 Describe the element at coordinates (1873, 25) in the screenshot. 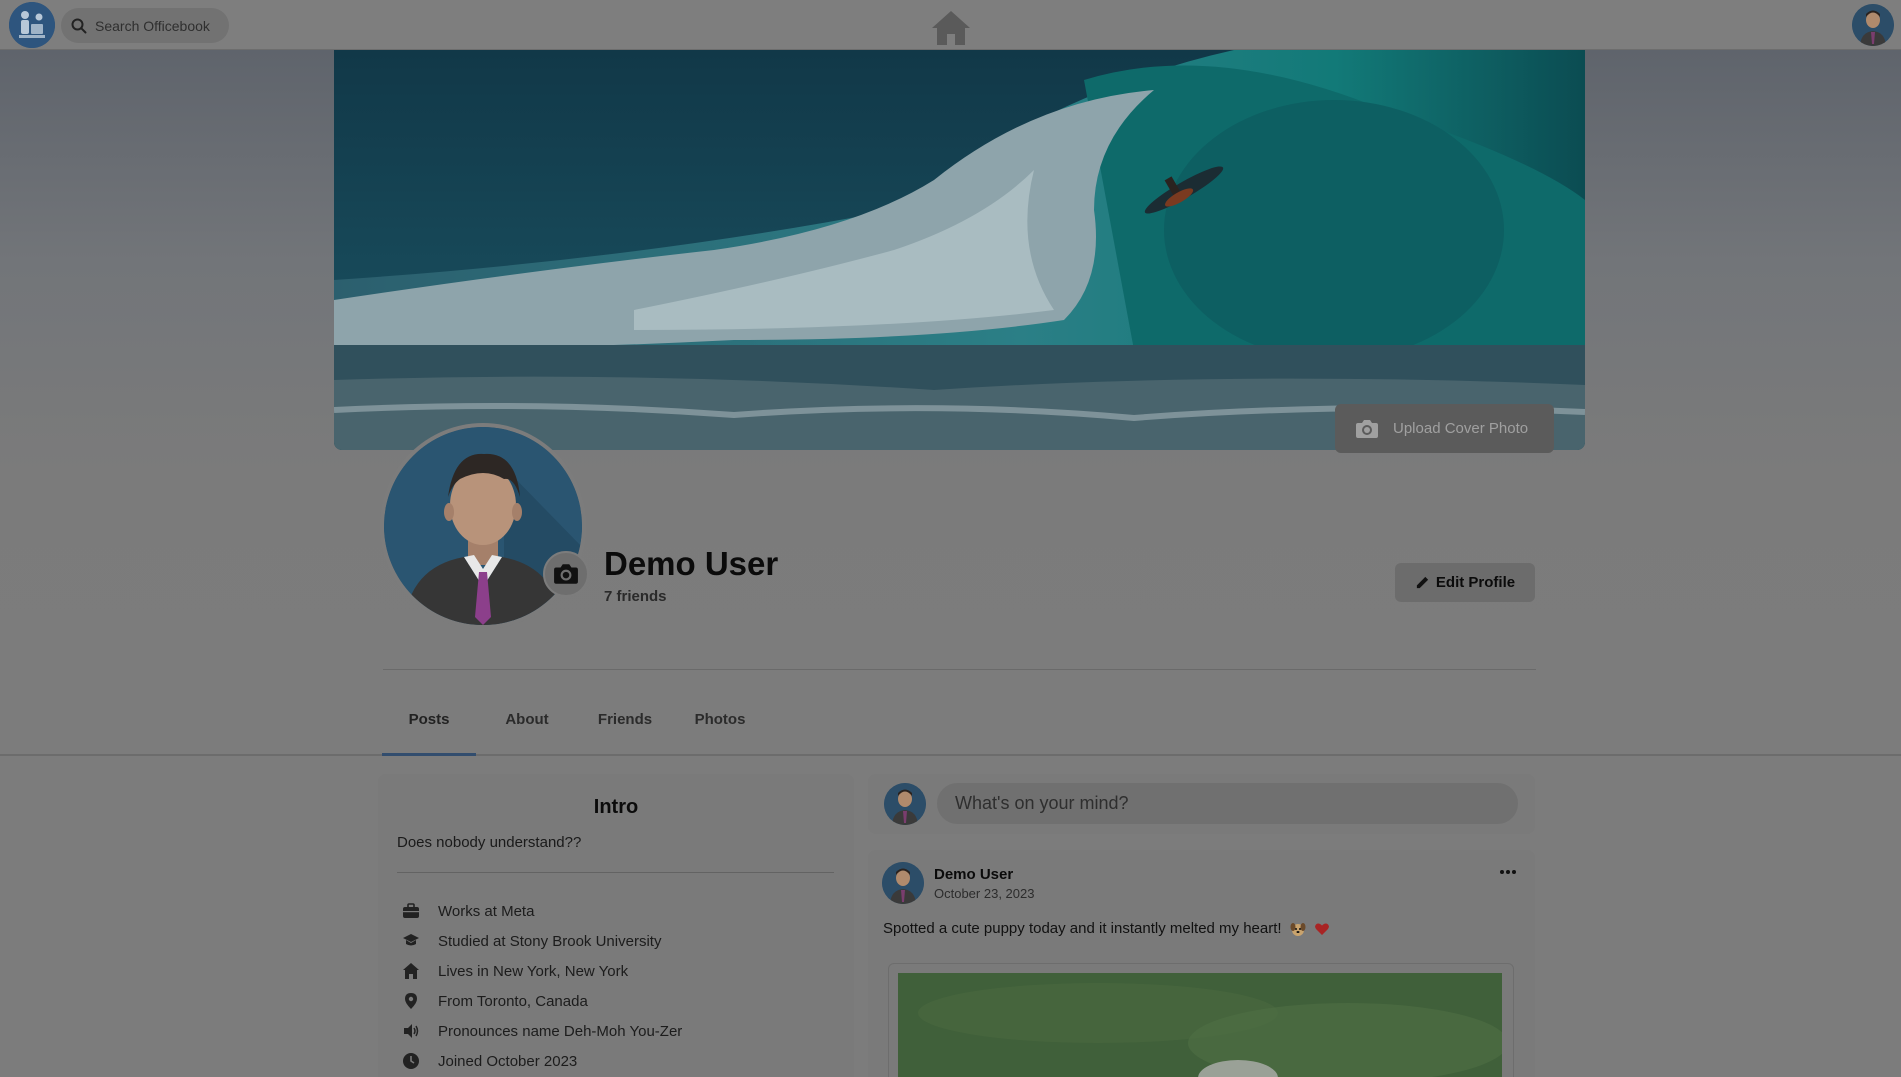

I see `account-avatar-button` at that location.